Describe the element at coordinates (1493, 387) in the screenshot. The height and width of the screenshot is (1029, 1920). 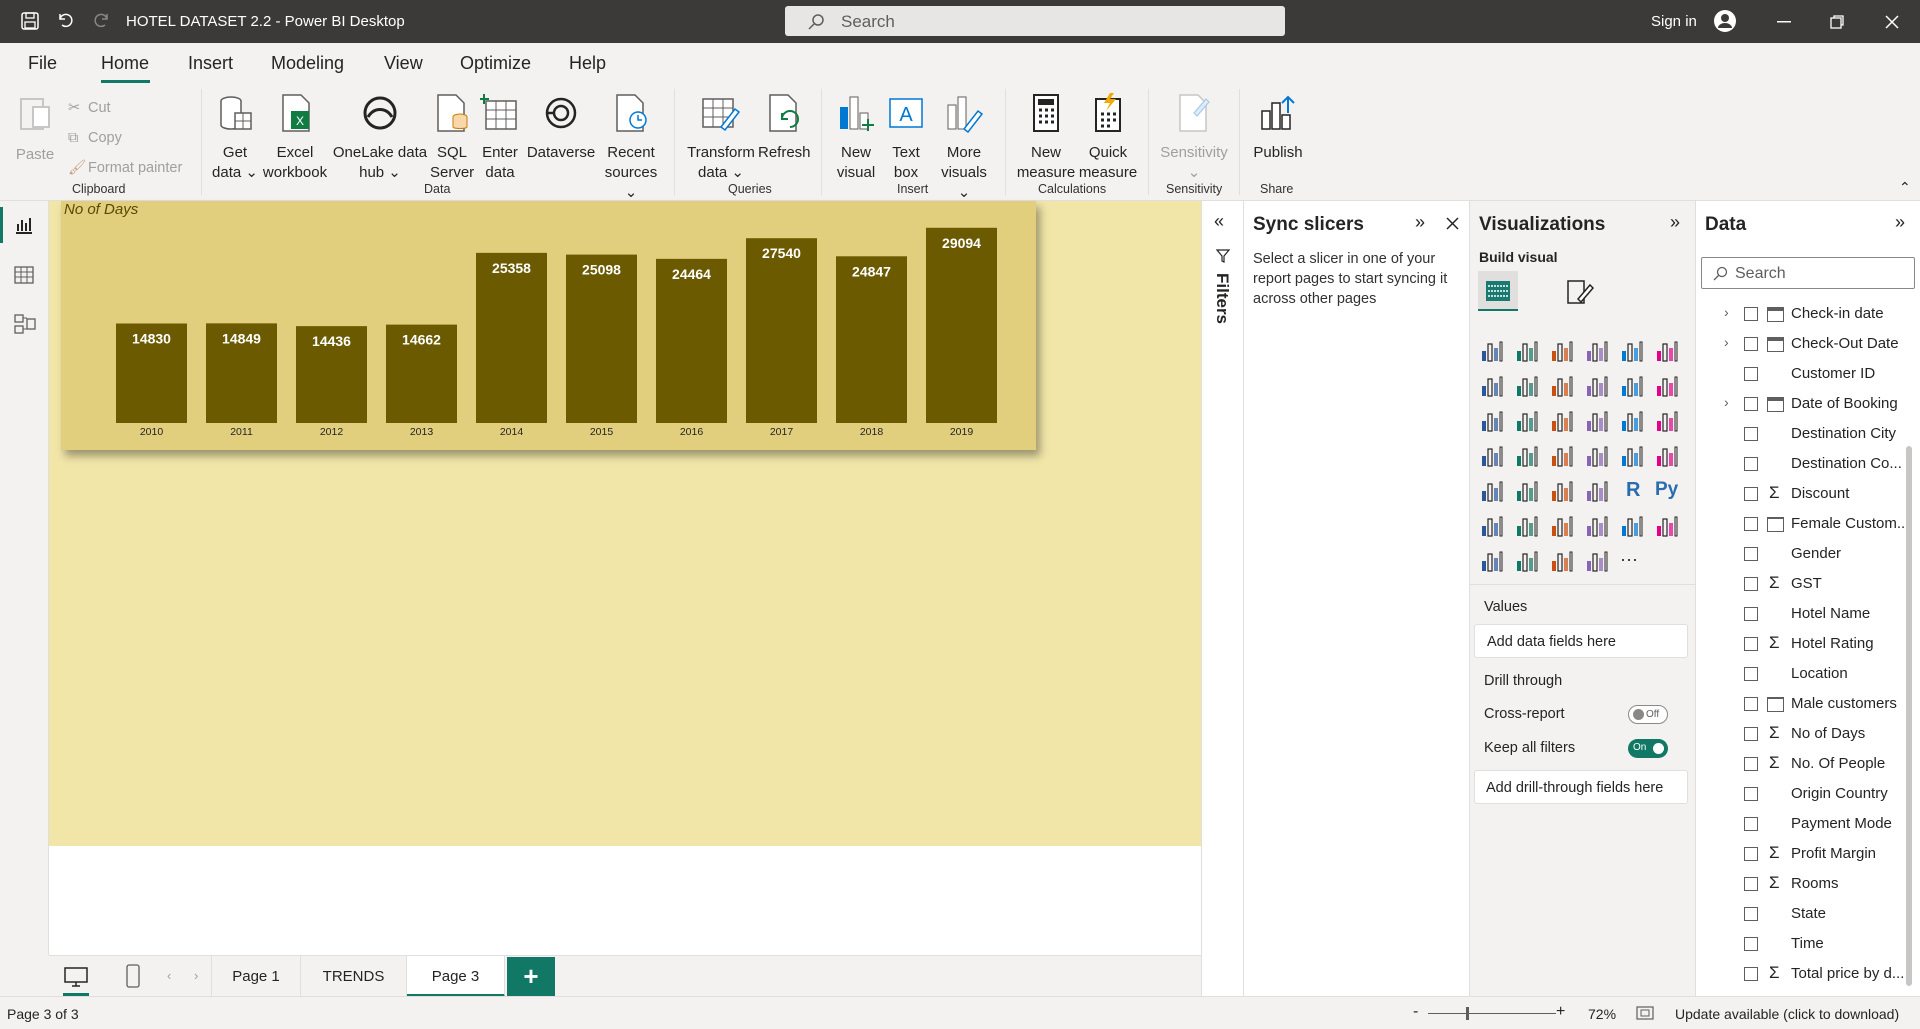
I see `line-icon` at that location.